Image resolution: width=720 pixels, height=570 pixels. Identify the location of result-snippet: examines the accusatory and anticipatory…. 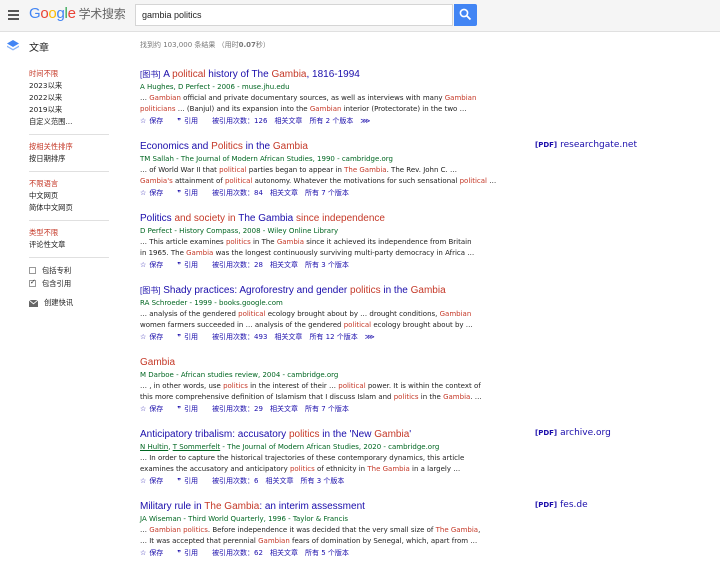
(310, 469).